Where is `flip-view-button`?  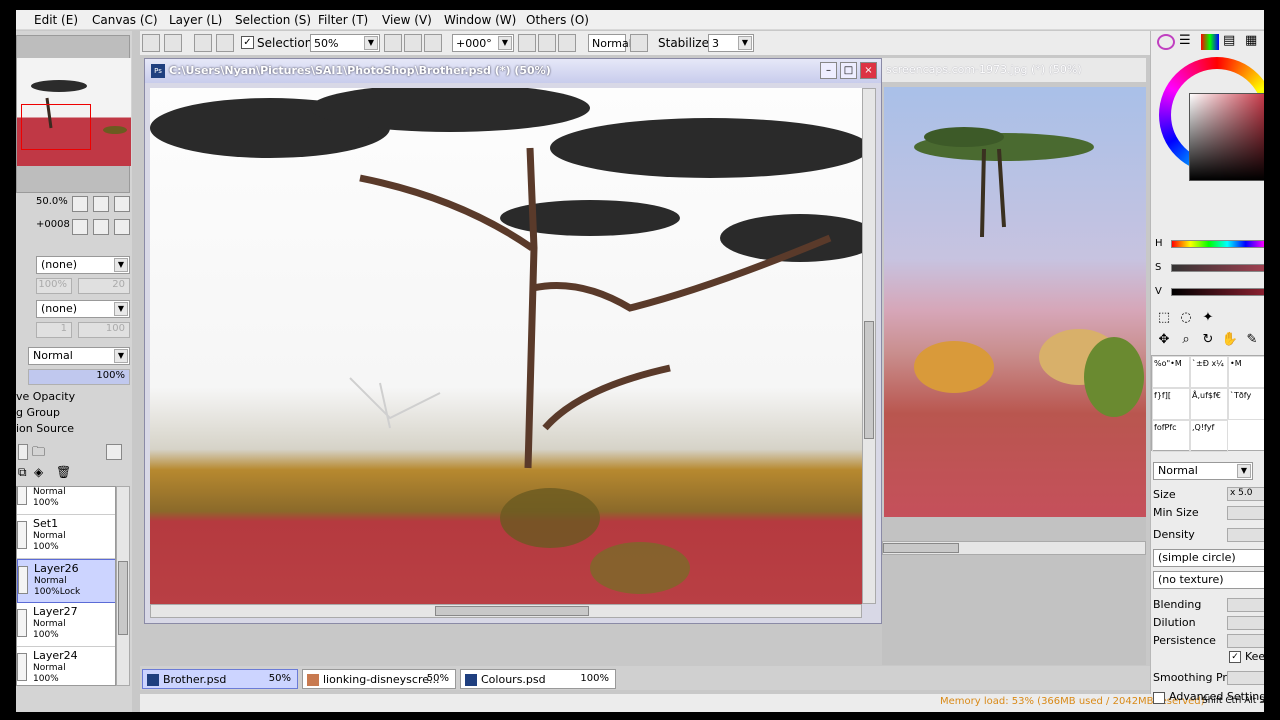
flip-view-button is located at coordinates (639, 43).